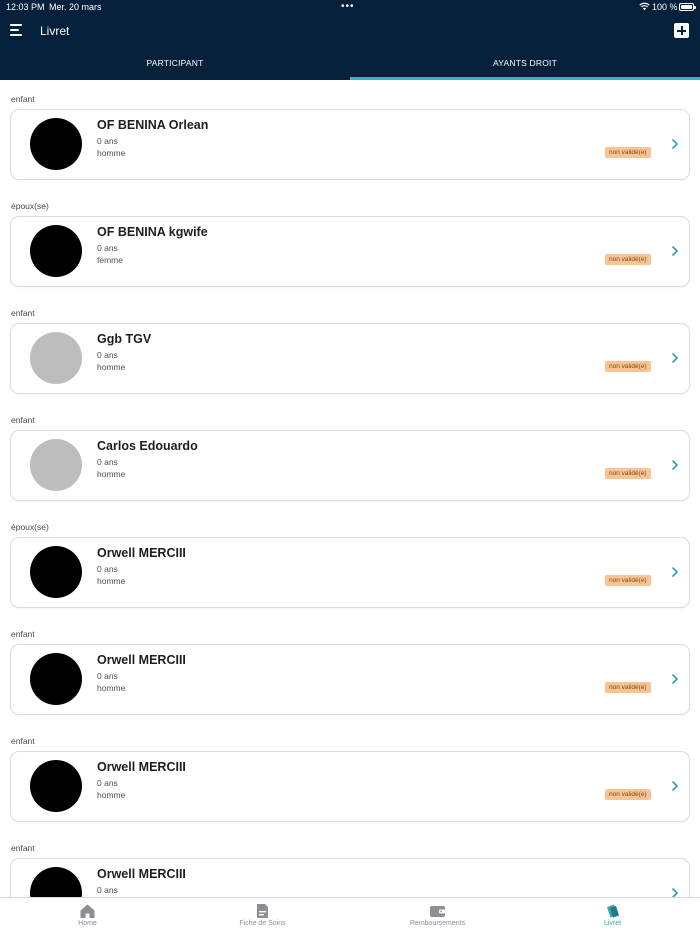  I want to click on beneficiary-group: enfant Orwell MERCIII 0 ans, so click(350, 863).